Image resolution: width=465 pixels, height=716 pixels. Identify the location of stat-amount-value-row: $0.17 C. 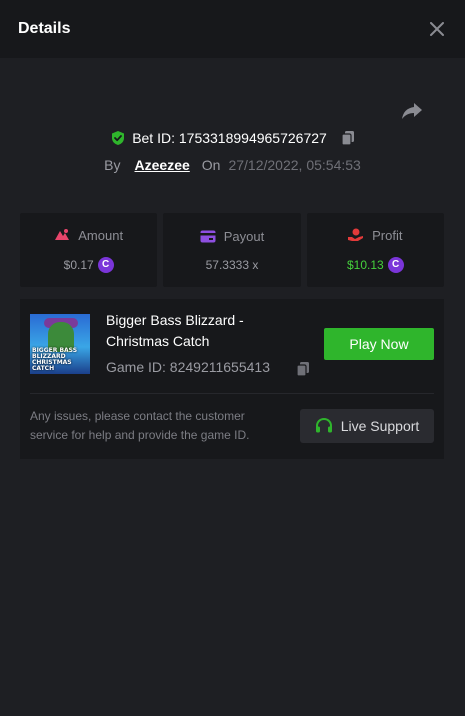
(88, 264).